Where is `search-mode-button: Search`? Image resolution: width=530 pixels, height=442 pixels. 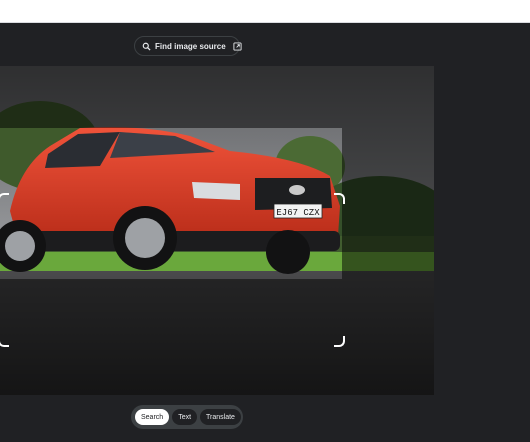
search-mode-button: Search is located at coordinates (152, 417).